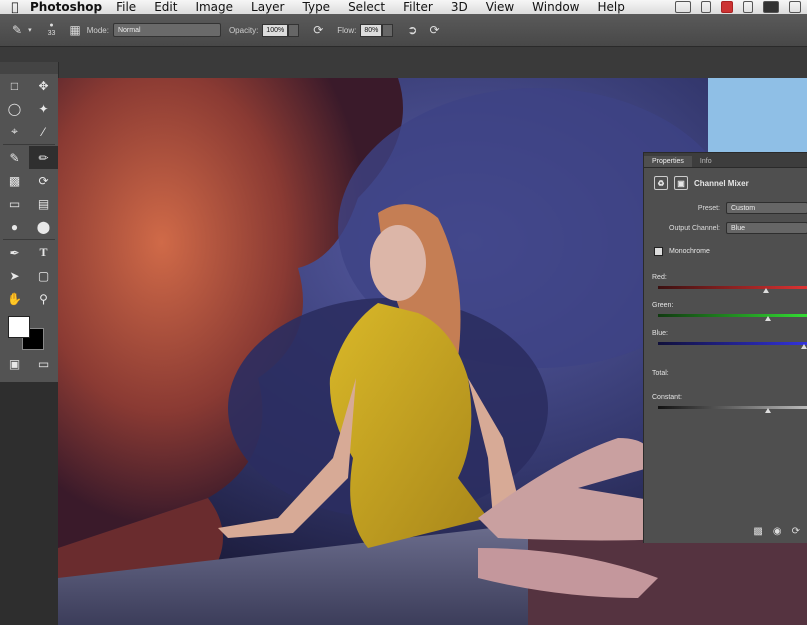 This screenshot has width=807, height=625. I want to click on eraser-icon: ▭, so click(14, 203).